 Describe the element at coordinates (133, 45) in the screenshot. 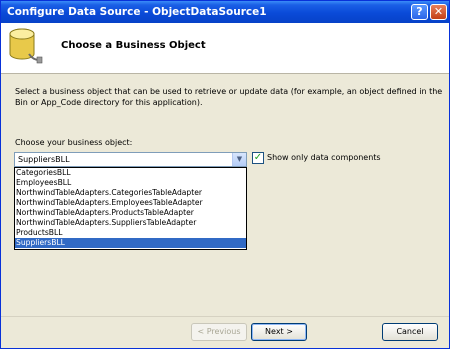

I see `page-title: Choose a Business Object` at that location.